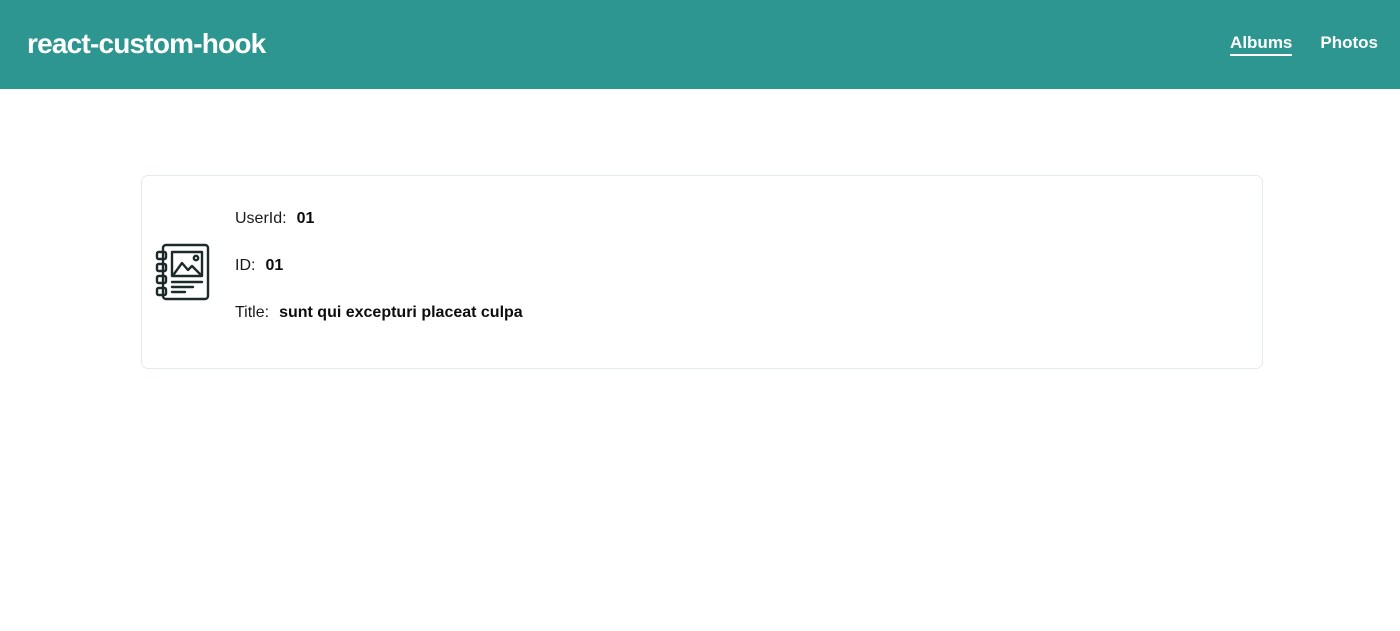 The width and height of the screenshot is (1400, 631). What do you see at coordinates (183, 272) in the screenshot?
I see `photo-album-icon` at bounding box center [183, 272].